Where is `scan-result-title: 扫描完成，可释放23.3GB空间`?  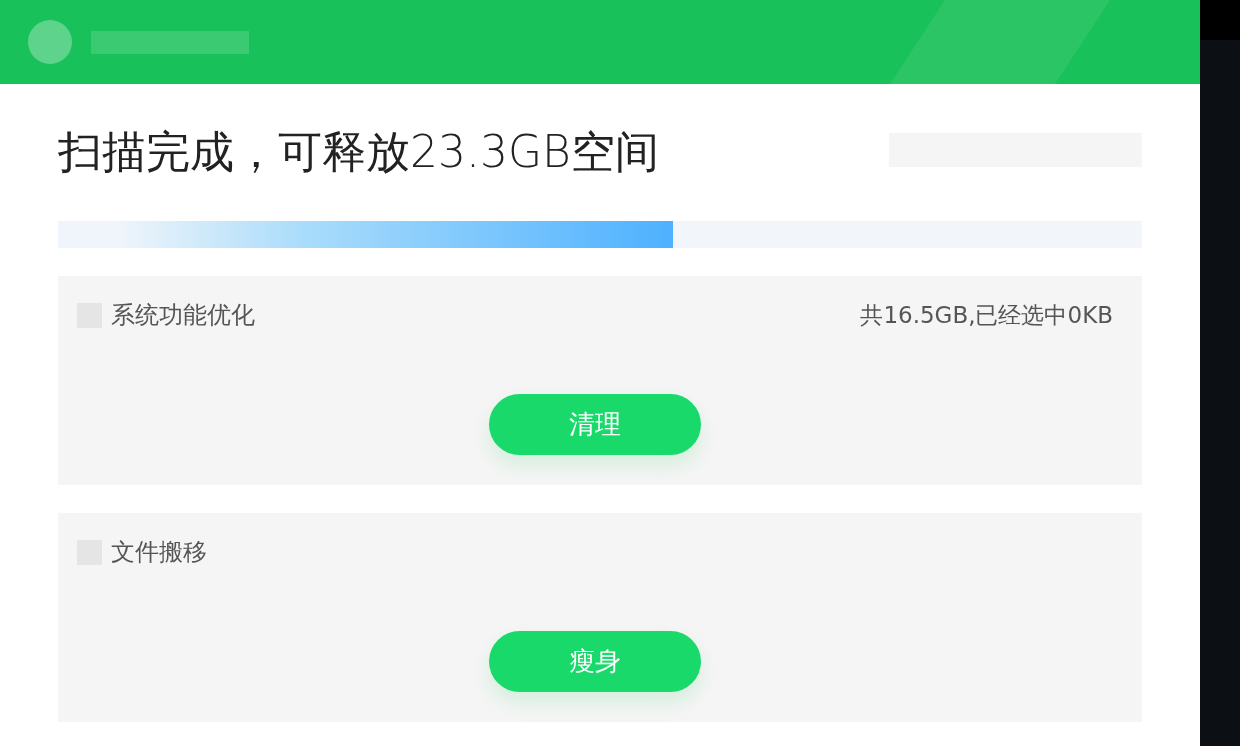 scan-result-title: 扫描完成，可释放23.3GB空间 is located at coordinates (358, 152).